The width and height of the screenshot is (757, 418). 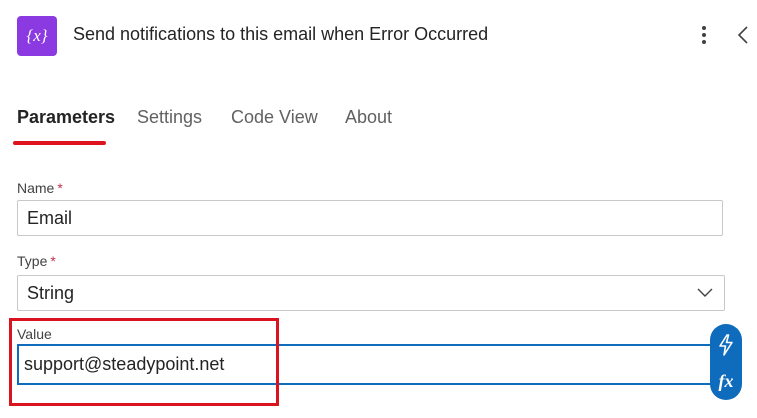 What do you see at coordinates (36, 188) in the screenshot?
I see `name-label-text: Name` at bounding box center [36, 188].